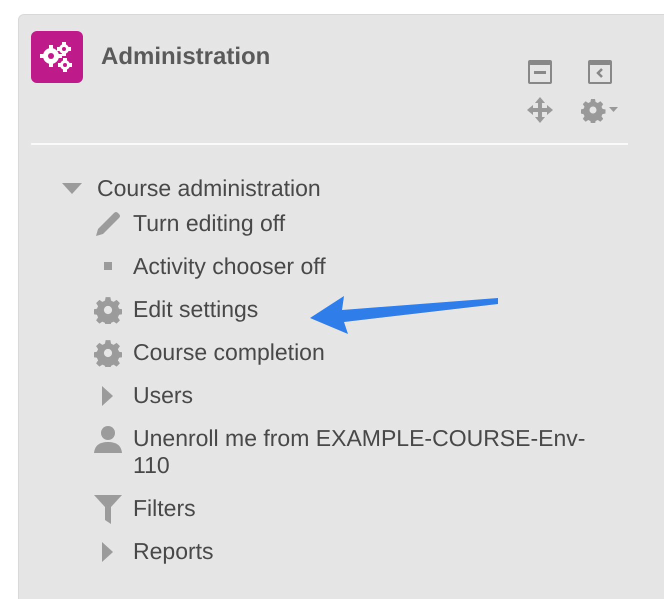 The height and width of the screenshot is (599, 664). What do you see at coordinates (108, 508) in the screenshot?
I see `filter-icon` at bounding box center [108, 508].